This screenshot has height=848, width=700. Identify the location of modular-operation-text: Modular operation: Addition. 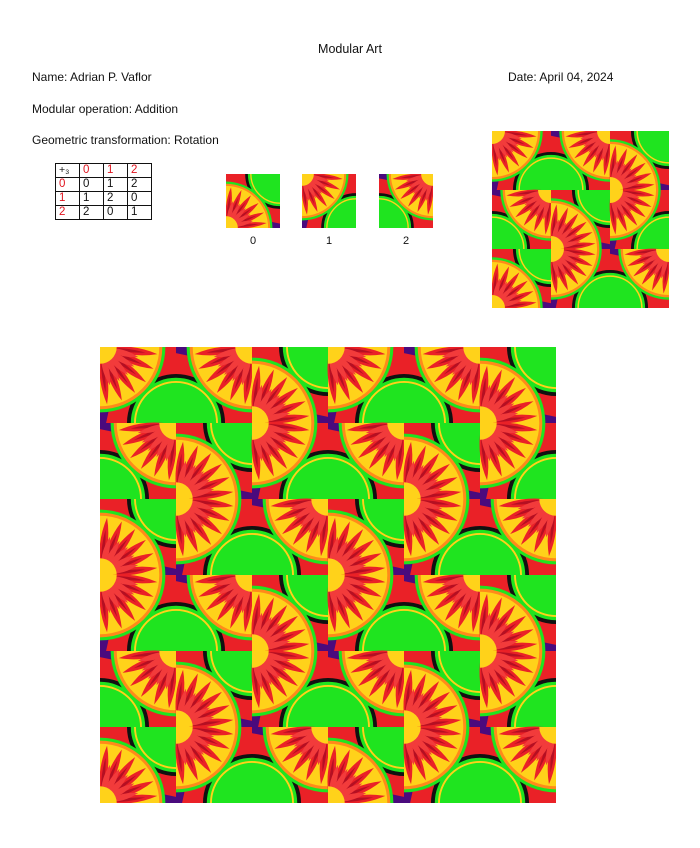
(105, 109).